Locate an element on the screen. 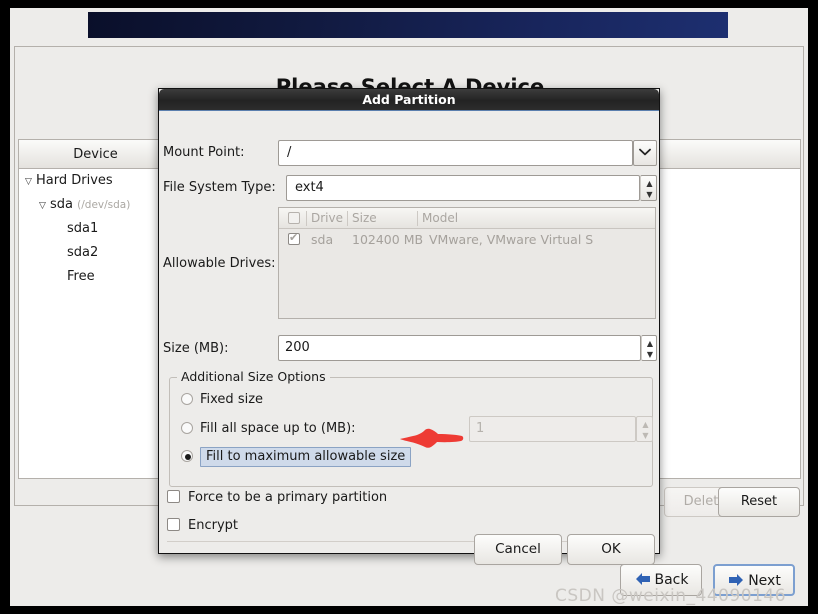 The image size is (818, 614). tree-item-hard-drives: ▽ Hard Drives is located at coordinates (95, 181).